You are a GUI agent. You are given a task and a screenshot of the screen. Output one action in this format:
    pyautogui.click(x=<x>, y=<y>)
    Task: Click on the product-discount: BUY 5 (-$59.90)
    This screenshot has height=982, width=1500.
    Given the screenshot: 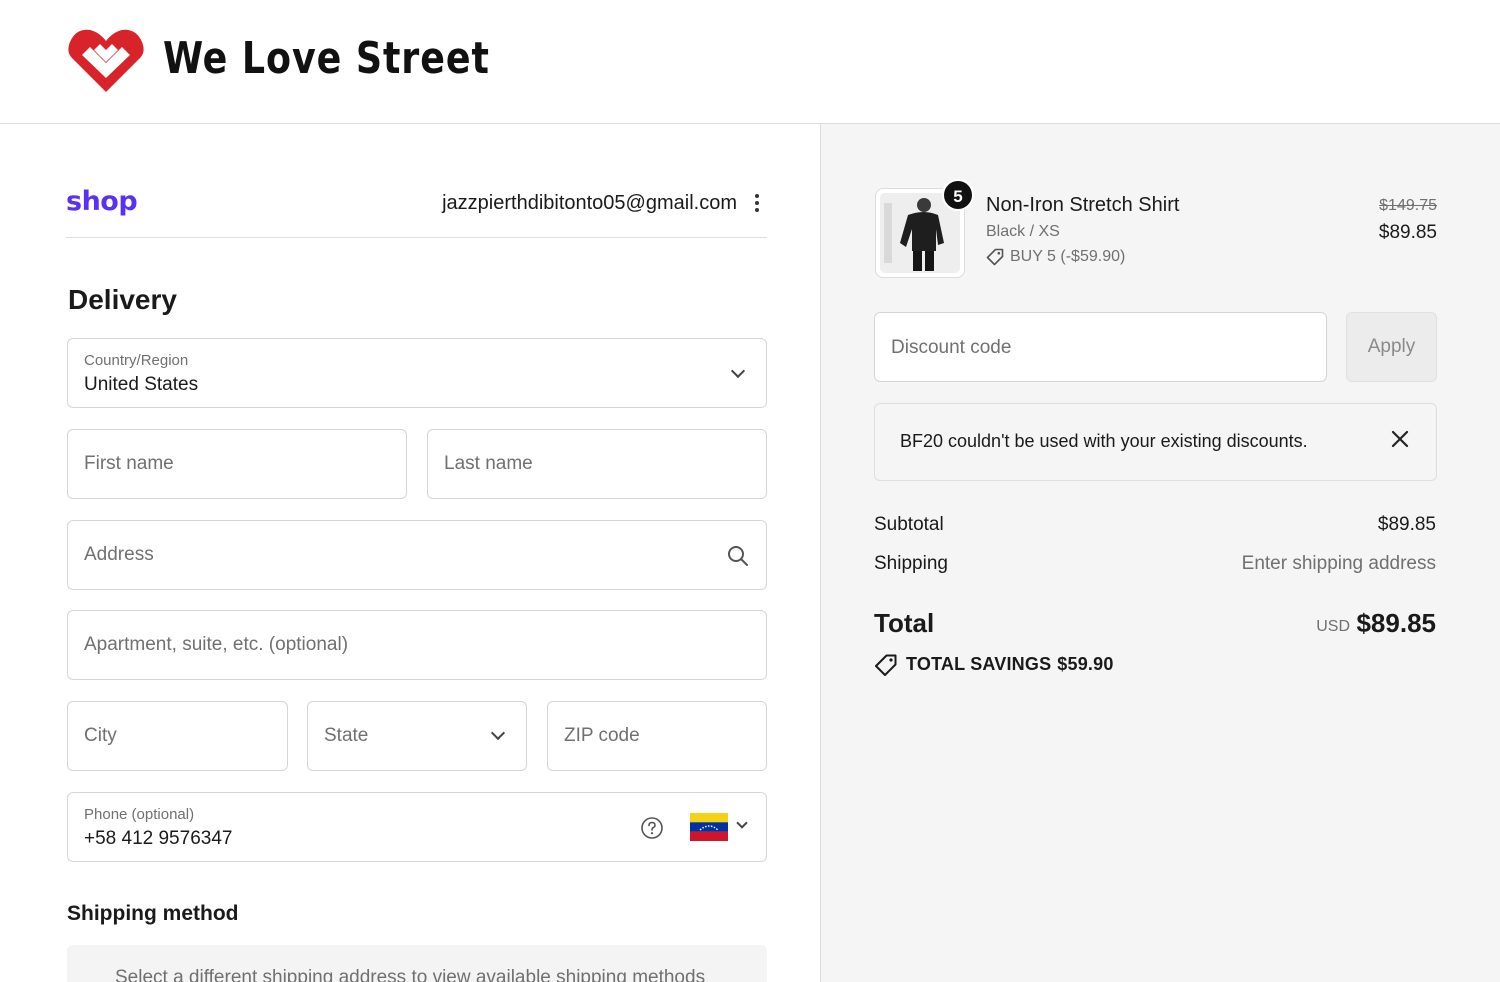 What is the action you would take?
    pyautogui.click(x=1055, y=257)
    